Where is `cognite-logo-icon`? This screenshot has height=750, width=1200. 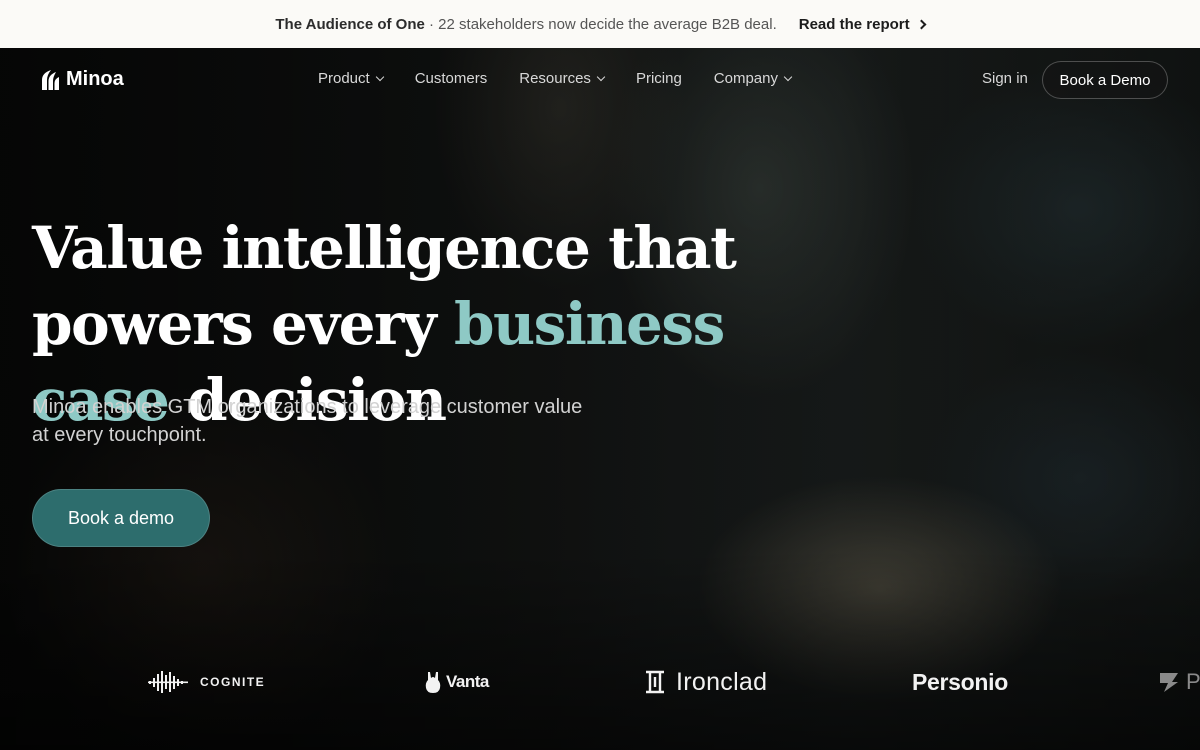
cognite-logo-icon is located at coordinates (168, 682).